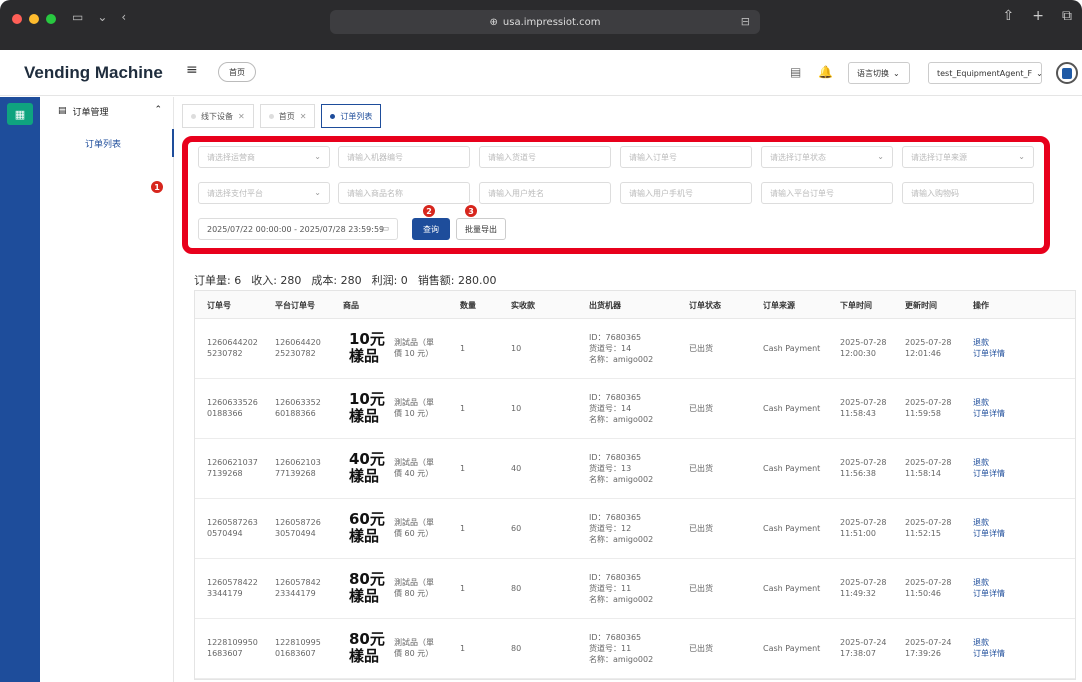 The width and height of the screenshot is (1082, 682). I want to click on order-source-placeholder: 请选择订单来源, so click(939, 157).